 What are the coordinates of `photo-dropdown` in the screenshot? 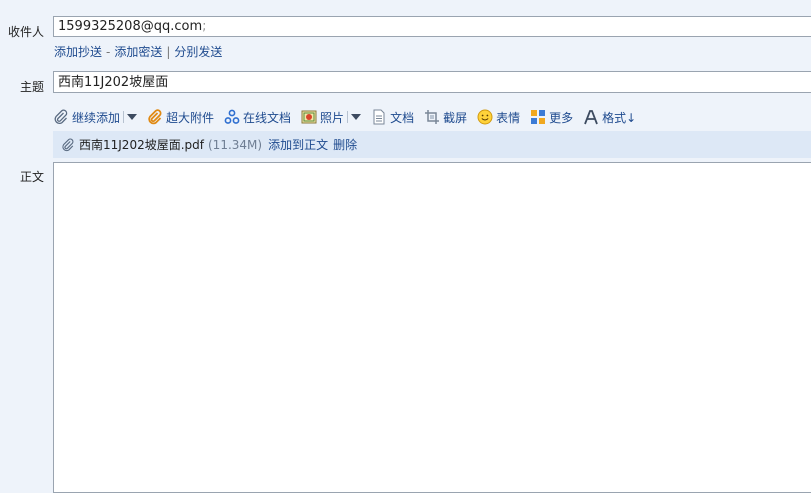 It's located at (354, 117).